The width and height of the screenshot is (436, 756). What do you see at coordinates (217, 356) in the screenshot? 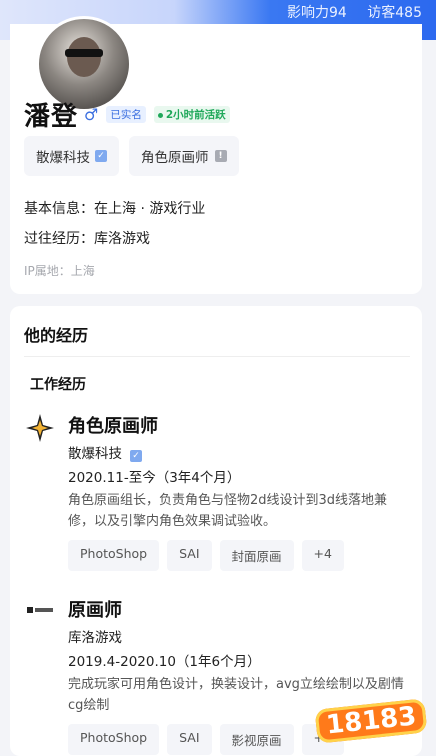
I see `divider` at bounding box center [217, 356].